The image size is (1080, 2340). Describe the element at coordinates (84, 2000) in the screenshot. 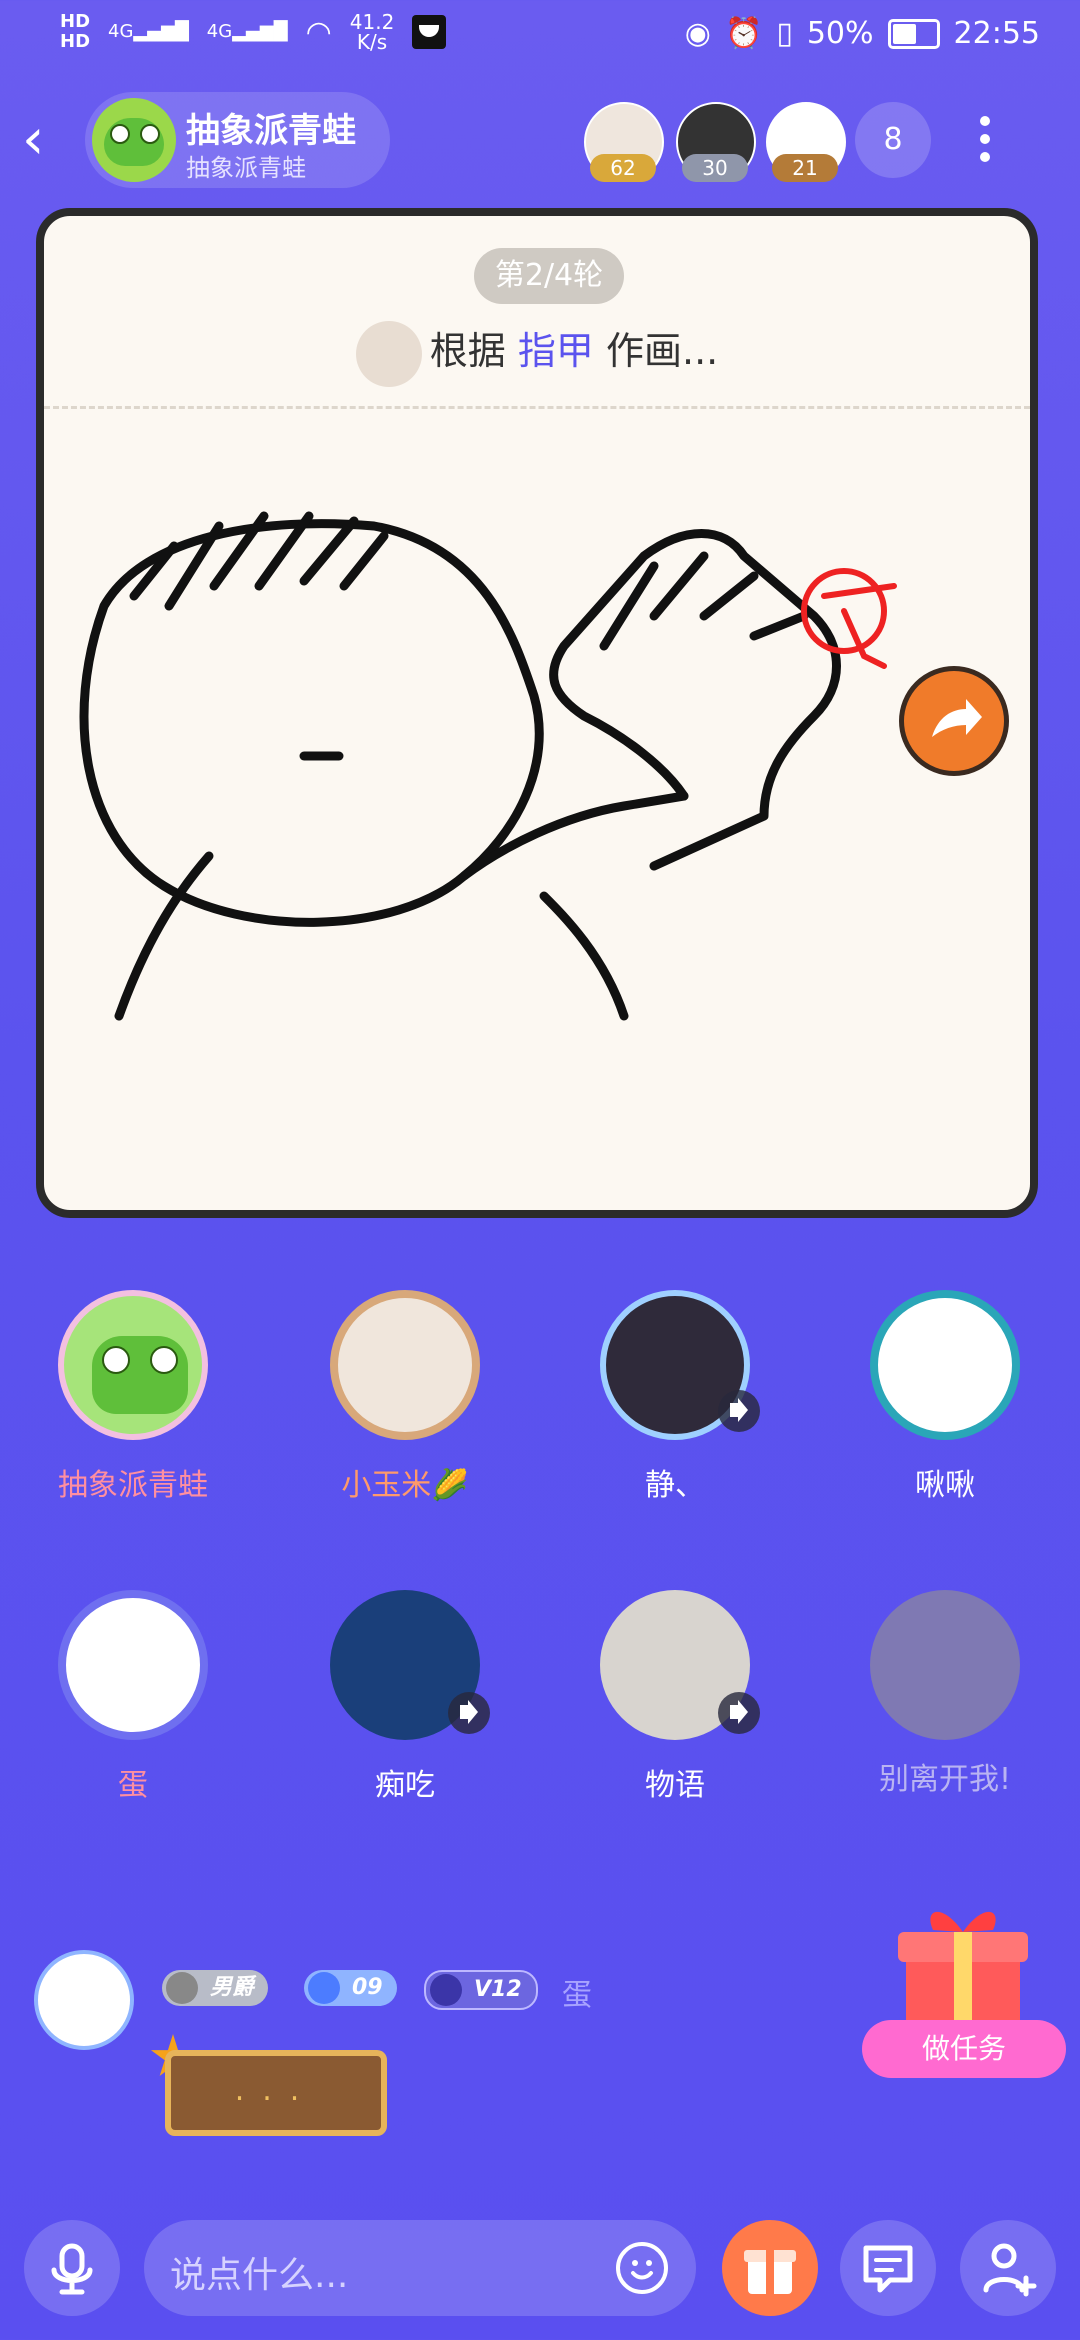

I see `chat-user-avatar` at that location.